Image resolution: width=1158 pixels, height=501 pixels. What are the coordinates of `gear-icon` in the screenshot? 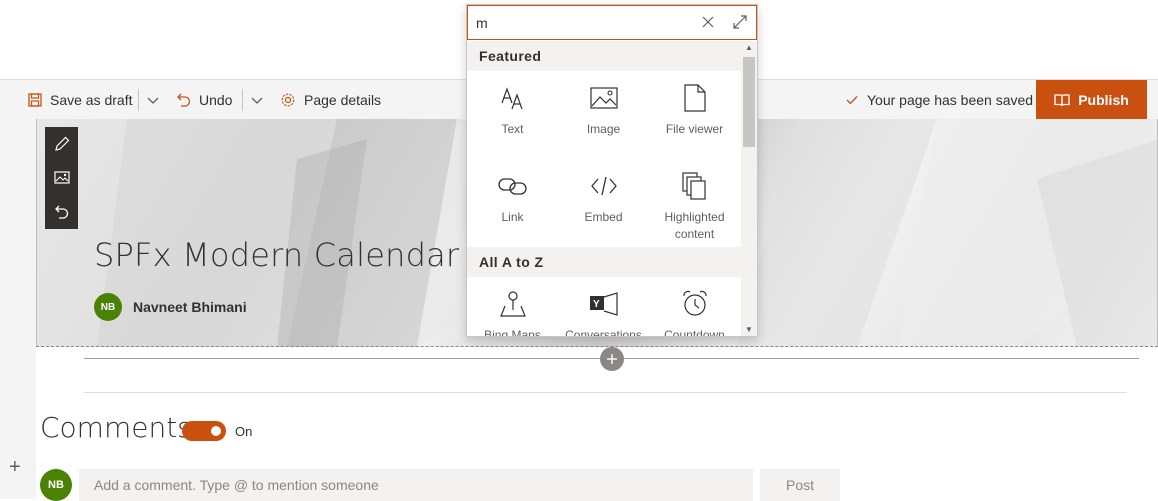 It's located at (288, 100).